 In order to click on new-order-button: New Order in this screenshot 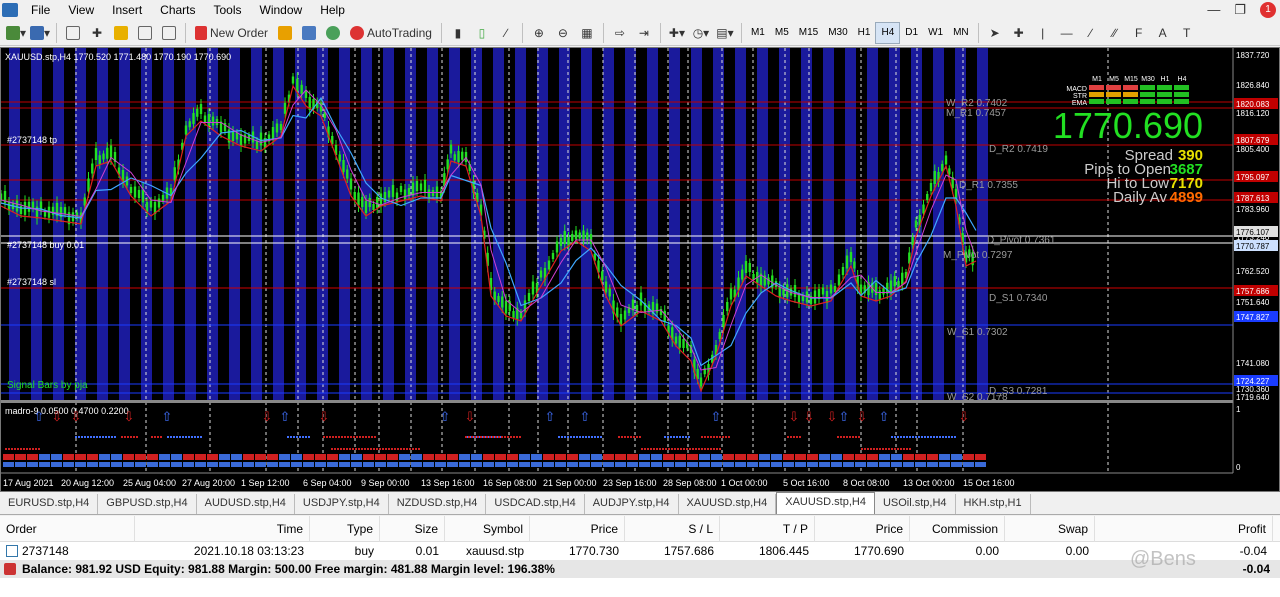, I will do `click(231, 33)`.